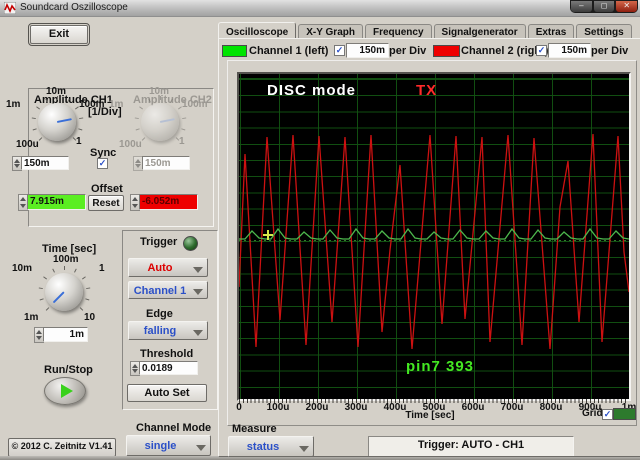 The width and height of the screenshot is (640, 460). What do you see at coordinates (106, 203) in the screenshot?
I see `offset-reset-button: Reset` at bounding box center [106, 203].